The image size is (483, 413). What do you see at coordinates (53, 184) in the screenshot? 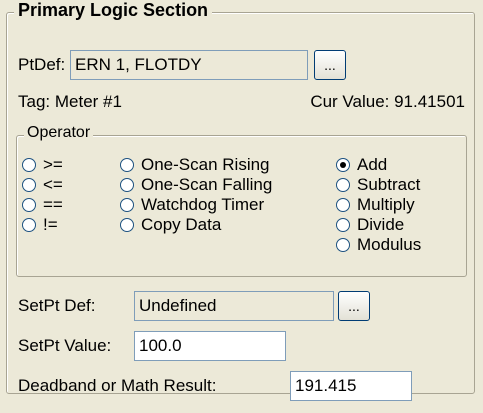
I see `radio-label: <=` at bounding box center [53, 184].